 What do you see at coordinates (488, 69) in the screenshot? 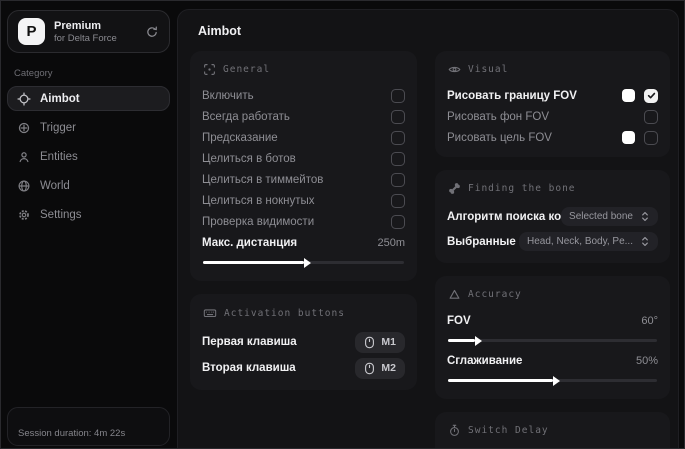
I see `card-title: Visual` at bounding box center [488, 69].